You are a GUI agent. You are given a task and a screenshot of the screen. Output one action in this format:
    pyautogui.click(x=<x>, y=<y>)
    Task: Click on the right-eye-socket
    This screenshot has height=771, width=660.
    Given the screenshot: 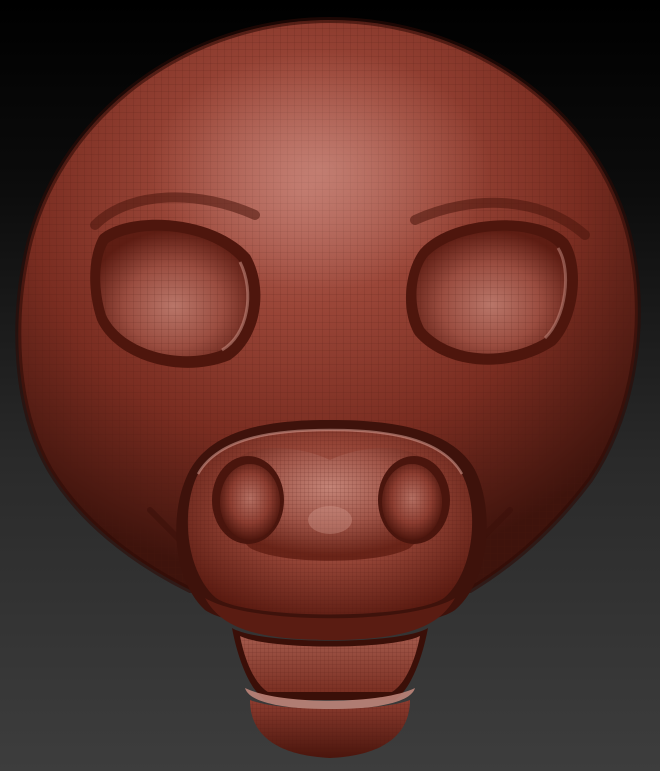 What is the action you would take?
    pyautogui.click(x=491, y=292)
    